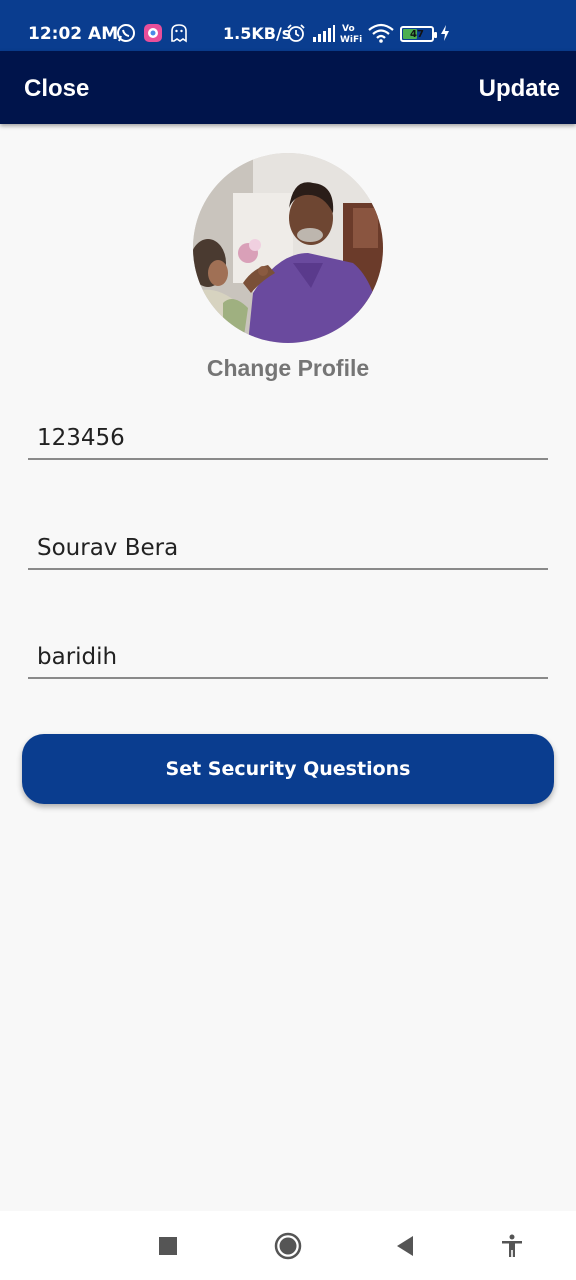 The image size is (576, 1280). I want to click on signal-icon, so click(324, 33).